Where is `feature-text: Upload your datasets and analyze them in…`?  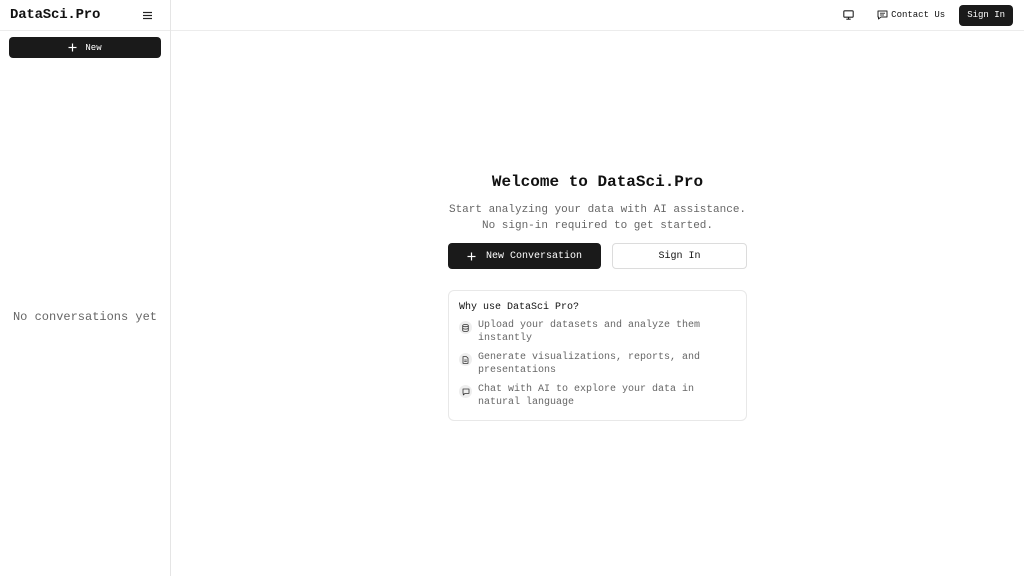 feature-text: Upload your datasets and analyze them in… is located at coordinates (589, 332).